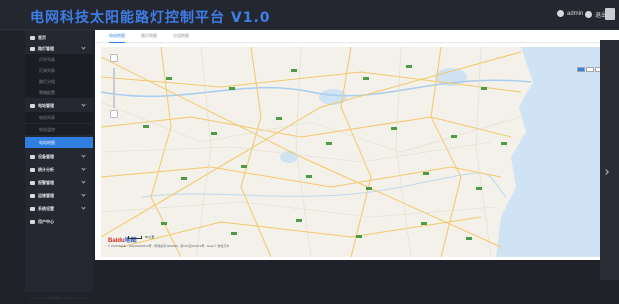 Image resolution: width=619 pixels, height=304 pixels. I want to click on sidebar-subitem: 电站列表, so click(59, 117).